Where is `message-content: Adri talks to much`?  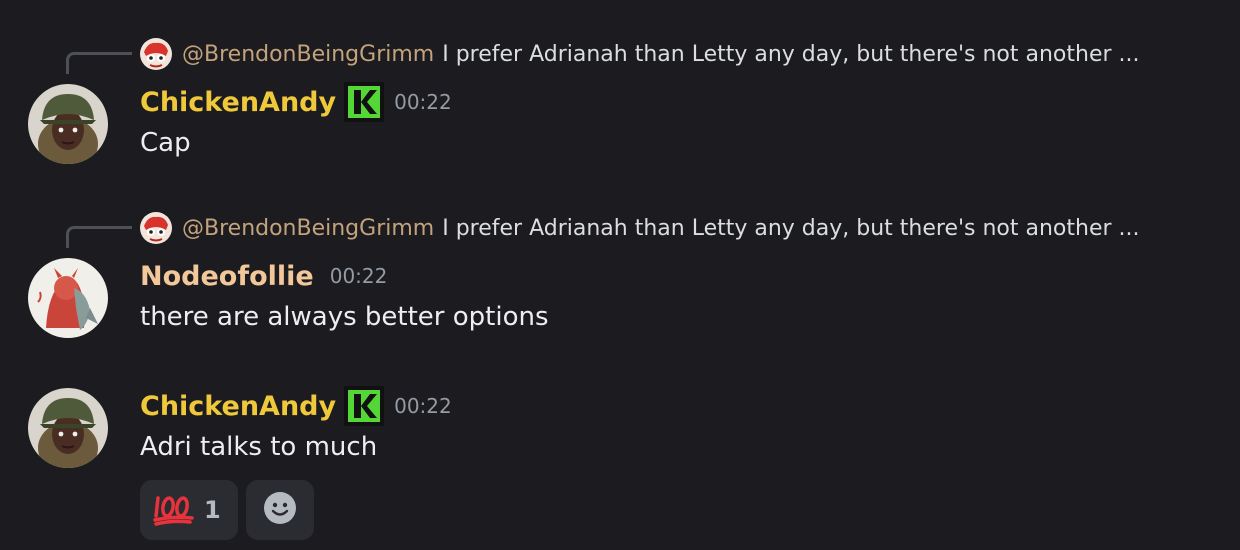 message-content: Adri talks to much is located at coordinates (259, 447).